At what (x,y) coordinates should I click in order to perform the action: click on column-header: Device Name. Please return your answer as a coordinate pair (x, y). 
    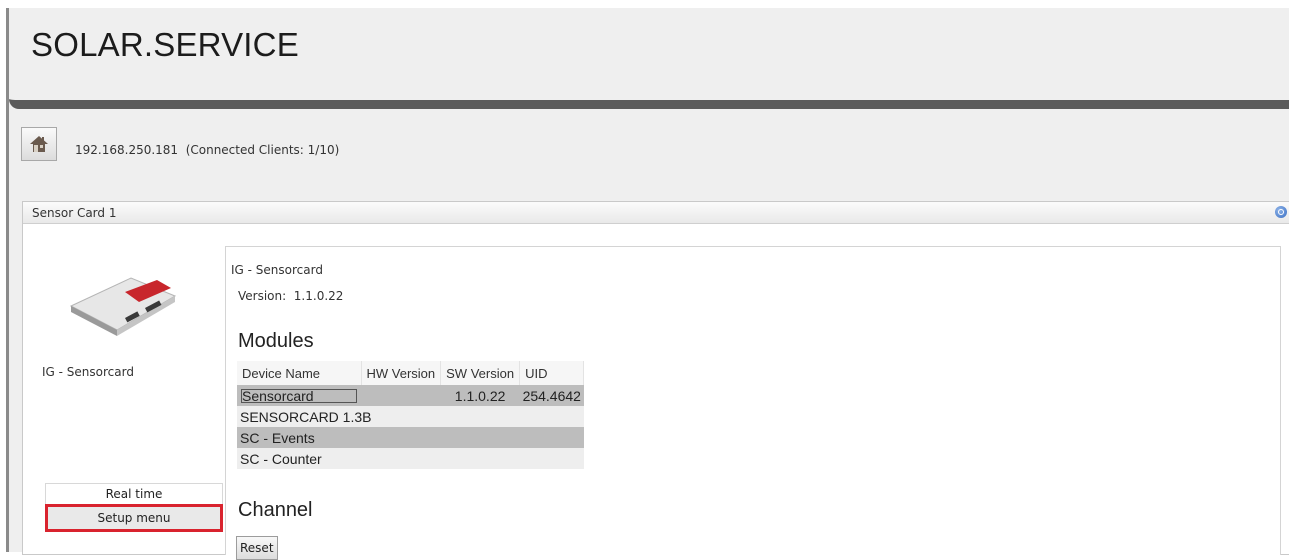
    Looking at the image, I should click on (299, 373).